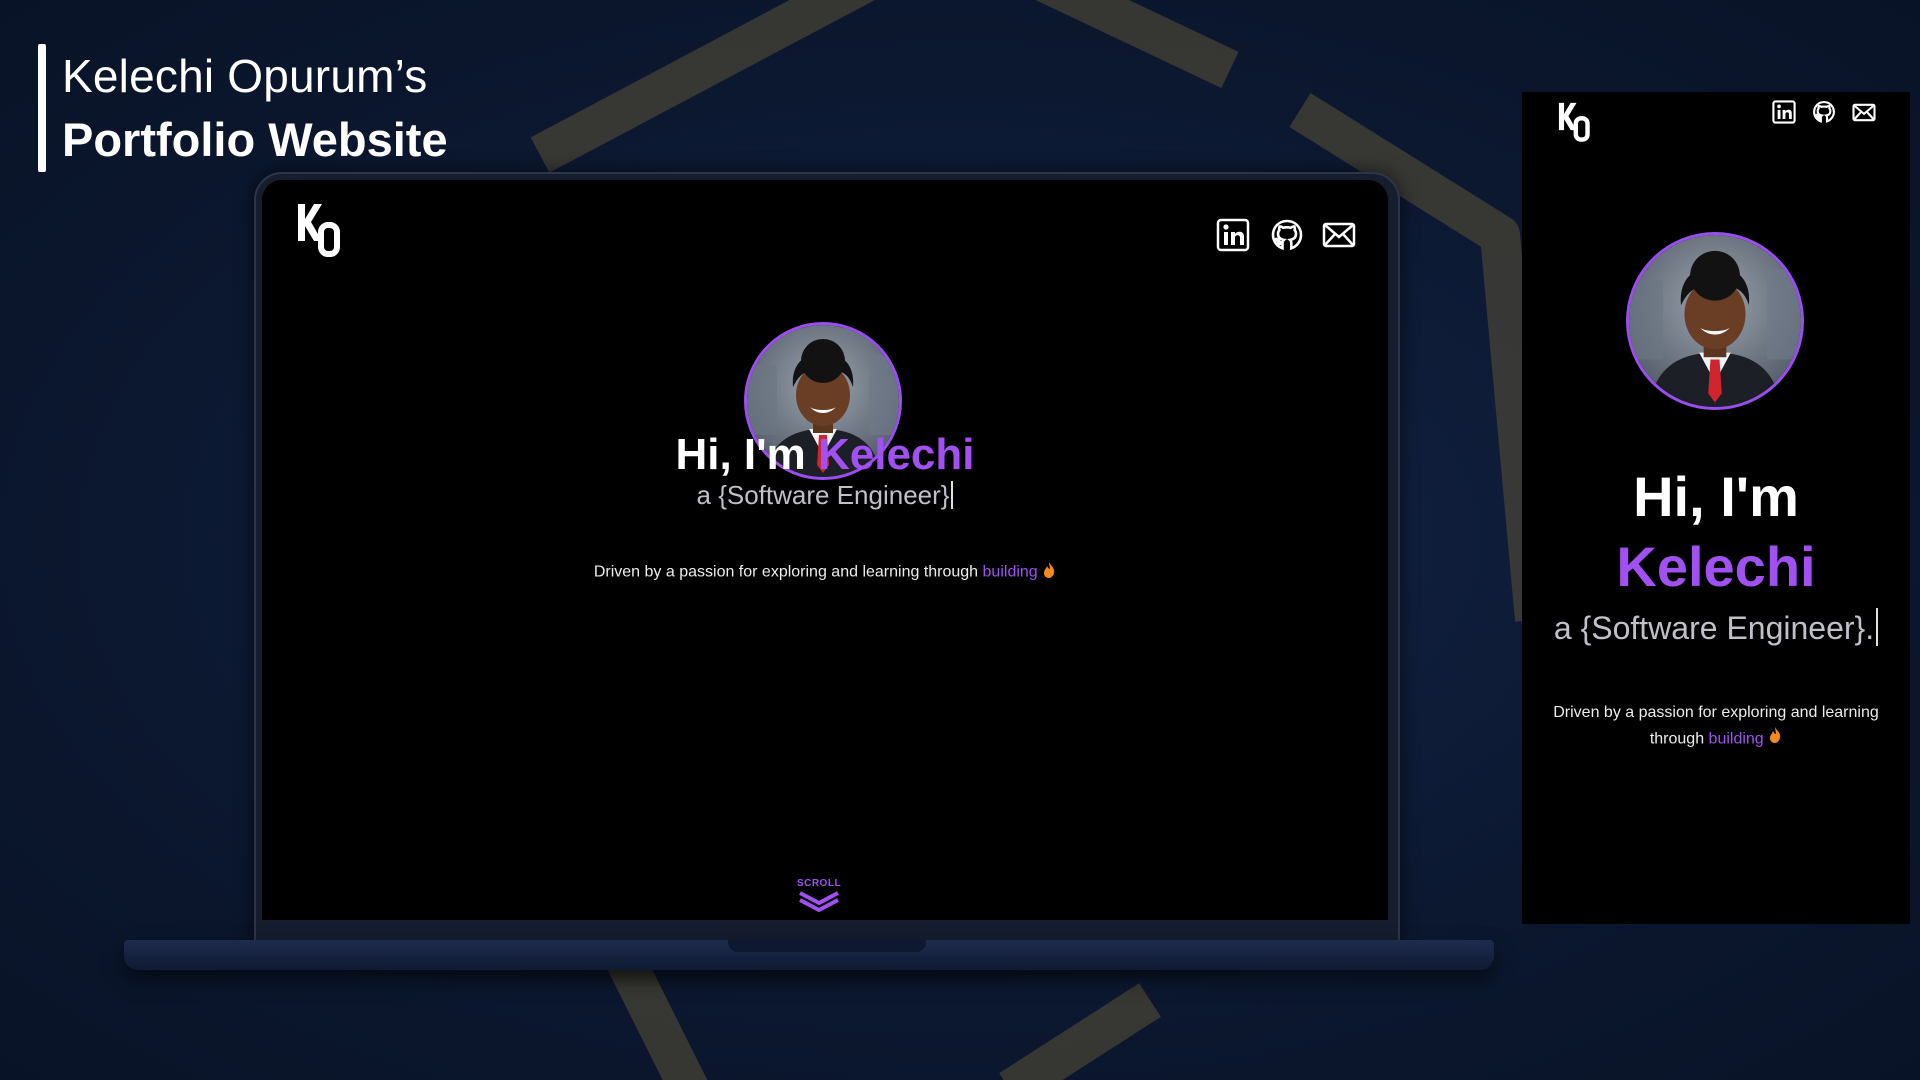 The width and height of the screenshot is (1920, 1080). Describe the element at coordinates (245, 76) in the screenshot. I see `title-owner: Kelechi Opurum’s` at that location.